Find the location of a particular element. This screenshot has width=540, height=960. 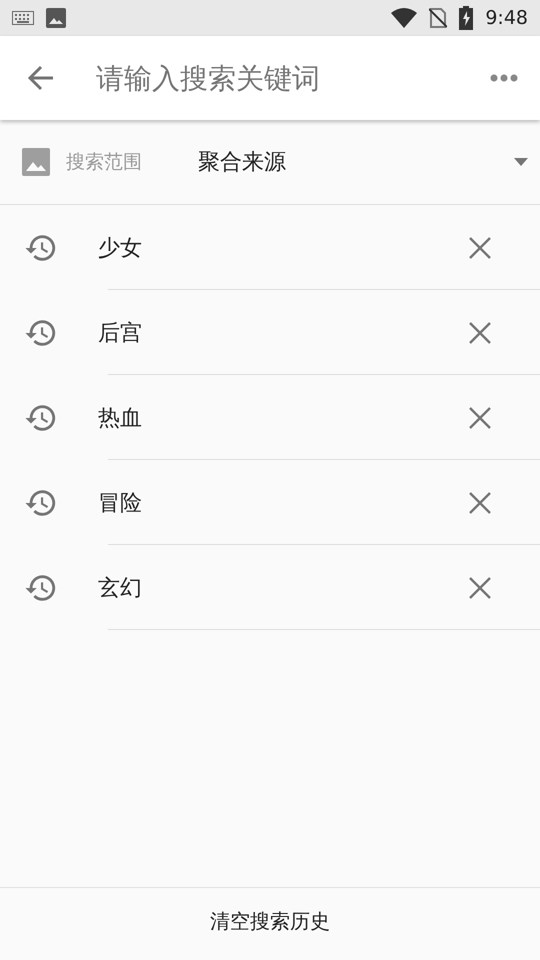

search-bar: 请输入搜索关键词 is located at coordinates (270, 78).